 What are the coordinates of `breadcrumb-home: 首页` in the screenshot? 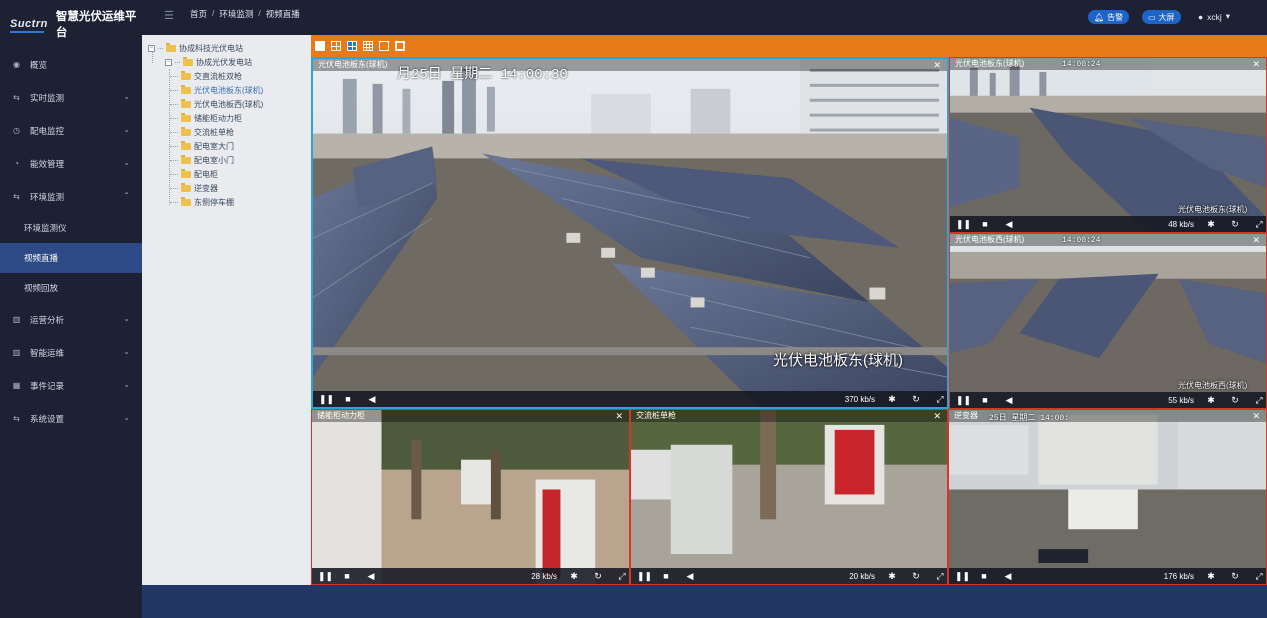 It's located at (198, 14).